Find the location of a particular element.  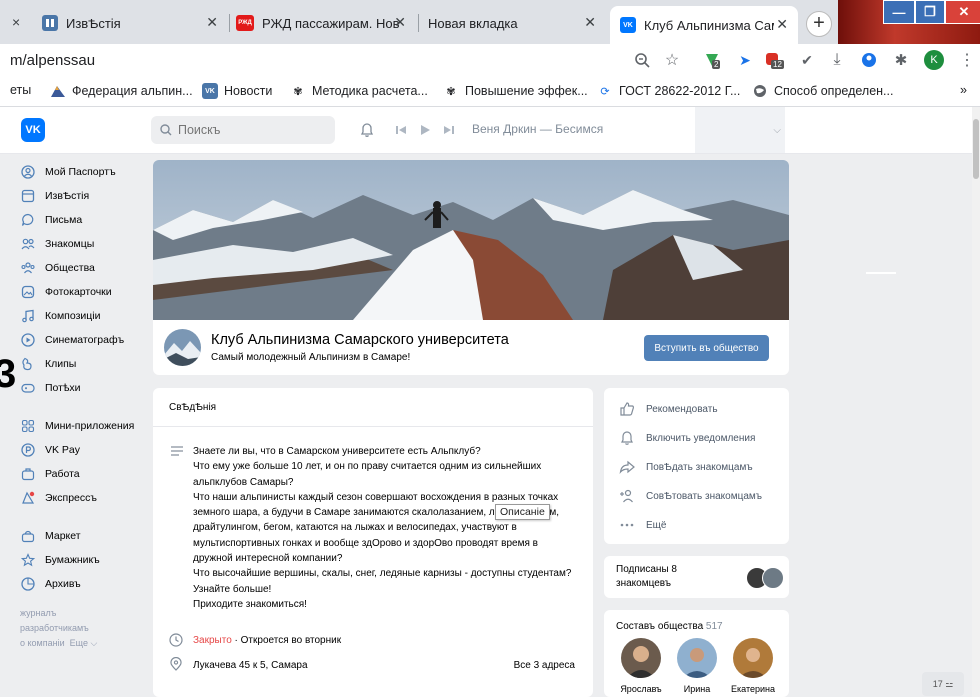

tab-vk-club: VK Клуб Альпинизма Сам ✕ is located at coordinates (704, 25).